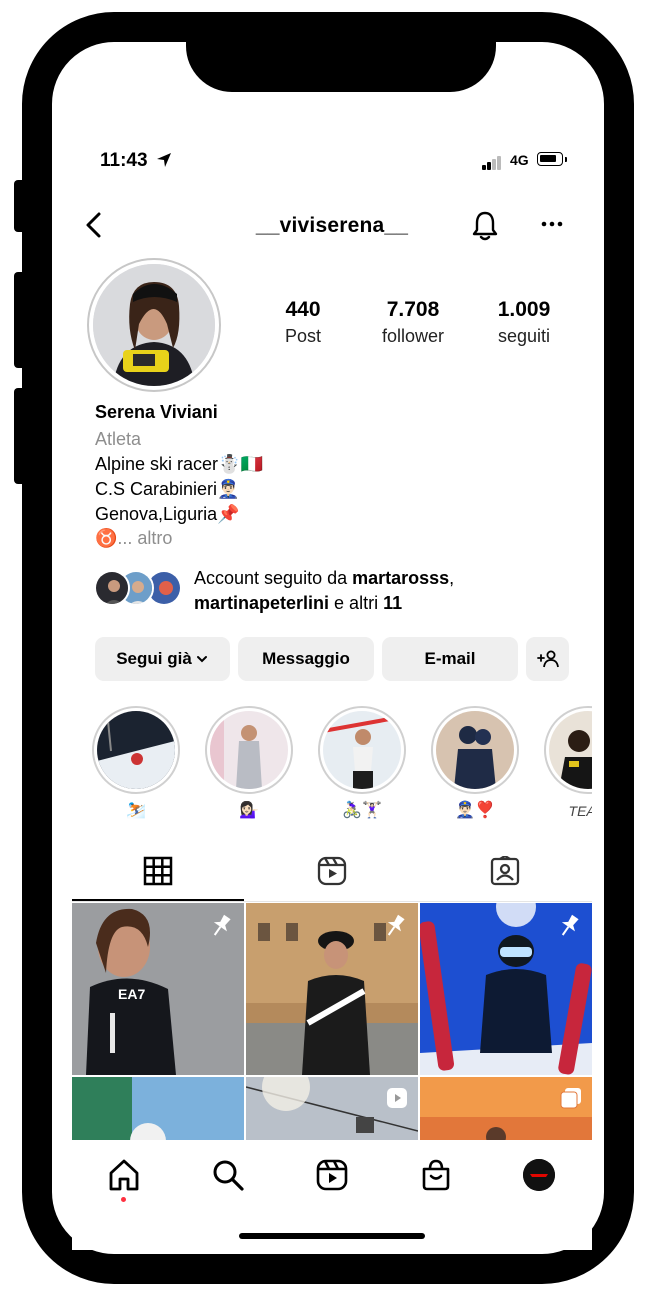 Image resolution: width=657 pixels, height=1293 pixels. What do you see at coordinates (524, 336) in the screenshot?
I see `stat-following-label: seguiti` at bounding box center [524, 336].